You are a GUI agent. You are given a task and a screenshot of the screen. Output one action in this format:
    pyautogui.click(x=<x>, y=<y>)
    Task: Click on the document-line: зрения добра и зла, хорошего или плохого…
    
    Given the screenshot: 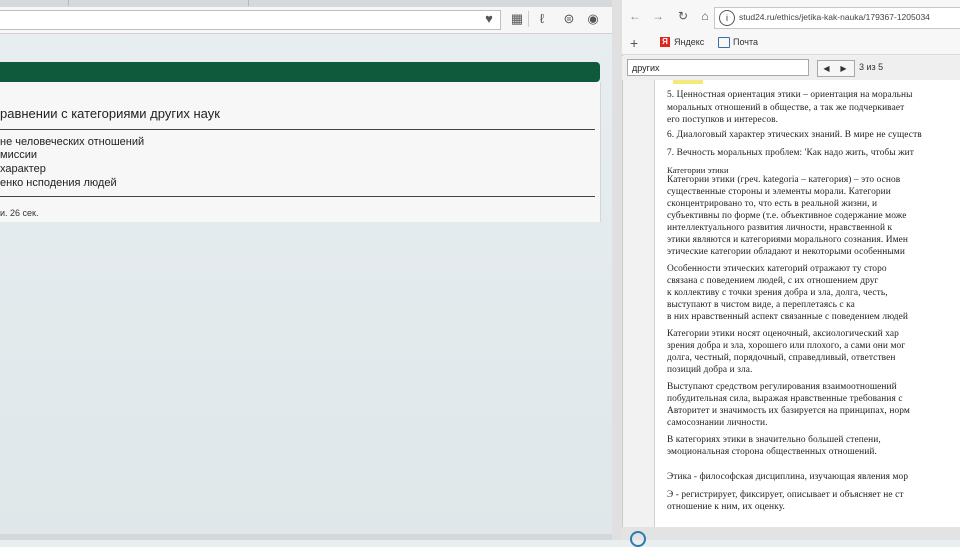 What is the action you would take?
    pyautogui.click(x=786, y=346)
    